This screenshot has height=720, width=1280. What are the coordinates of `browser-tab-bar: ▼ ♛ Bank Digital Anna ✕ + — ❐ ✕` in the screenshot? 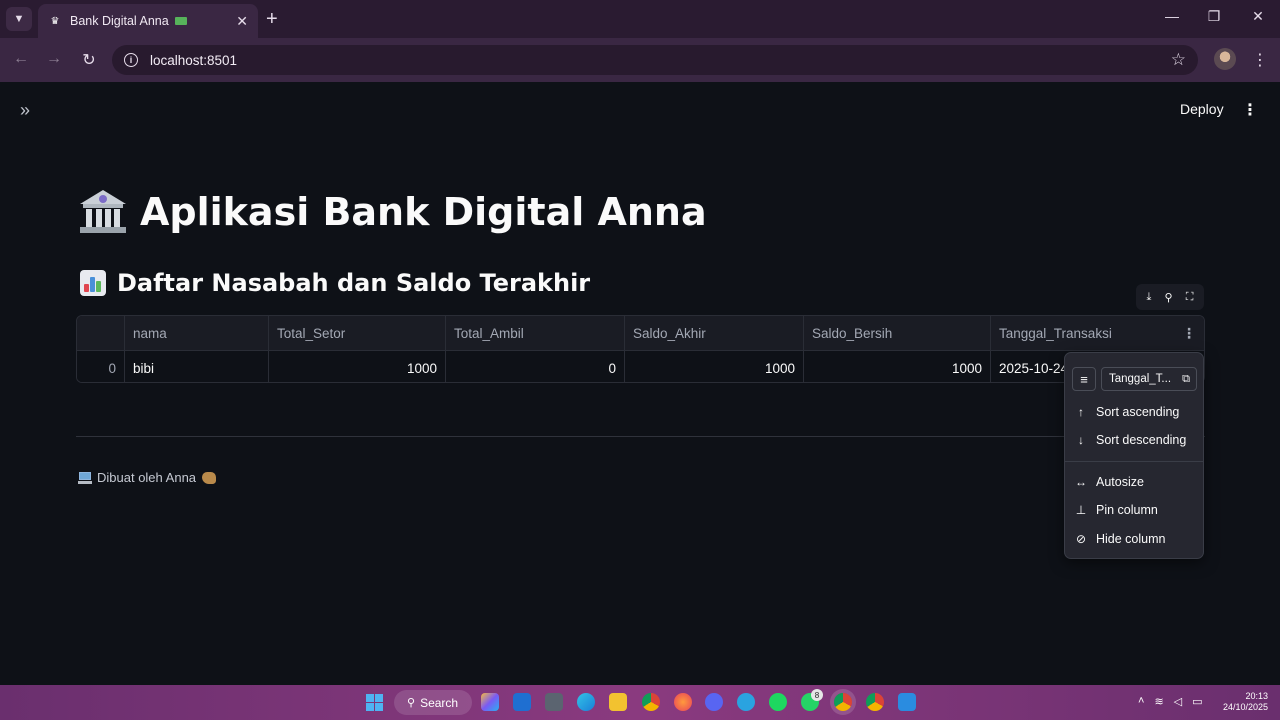 It's located at (640, 19).